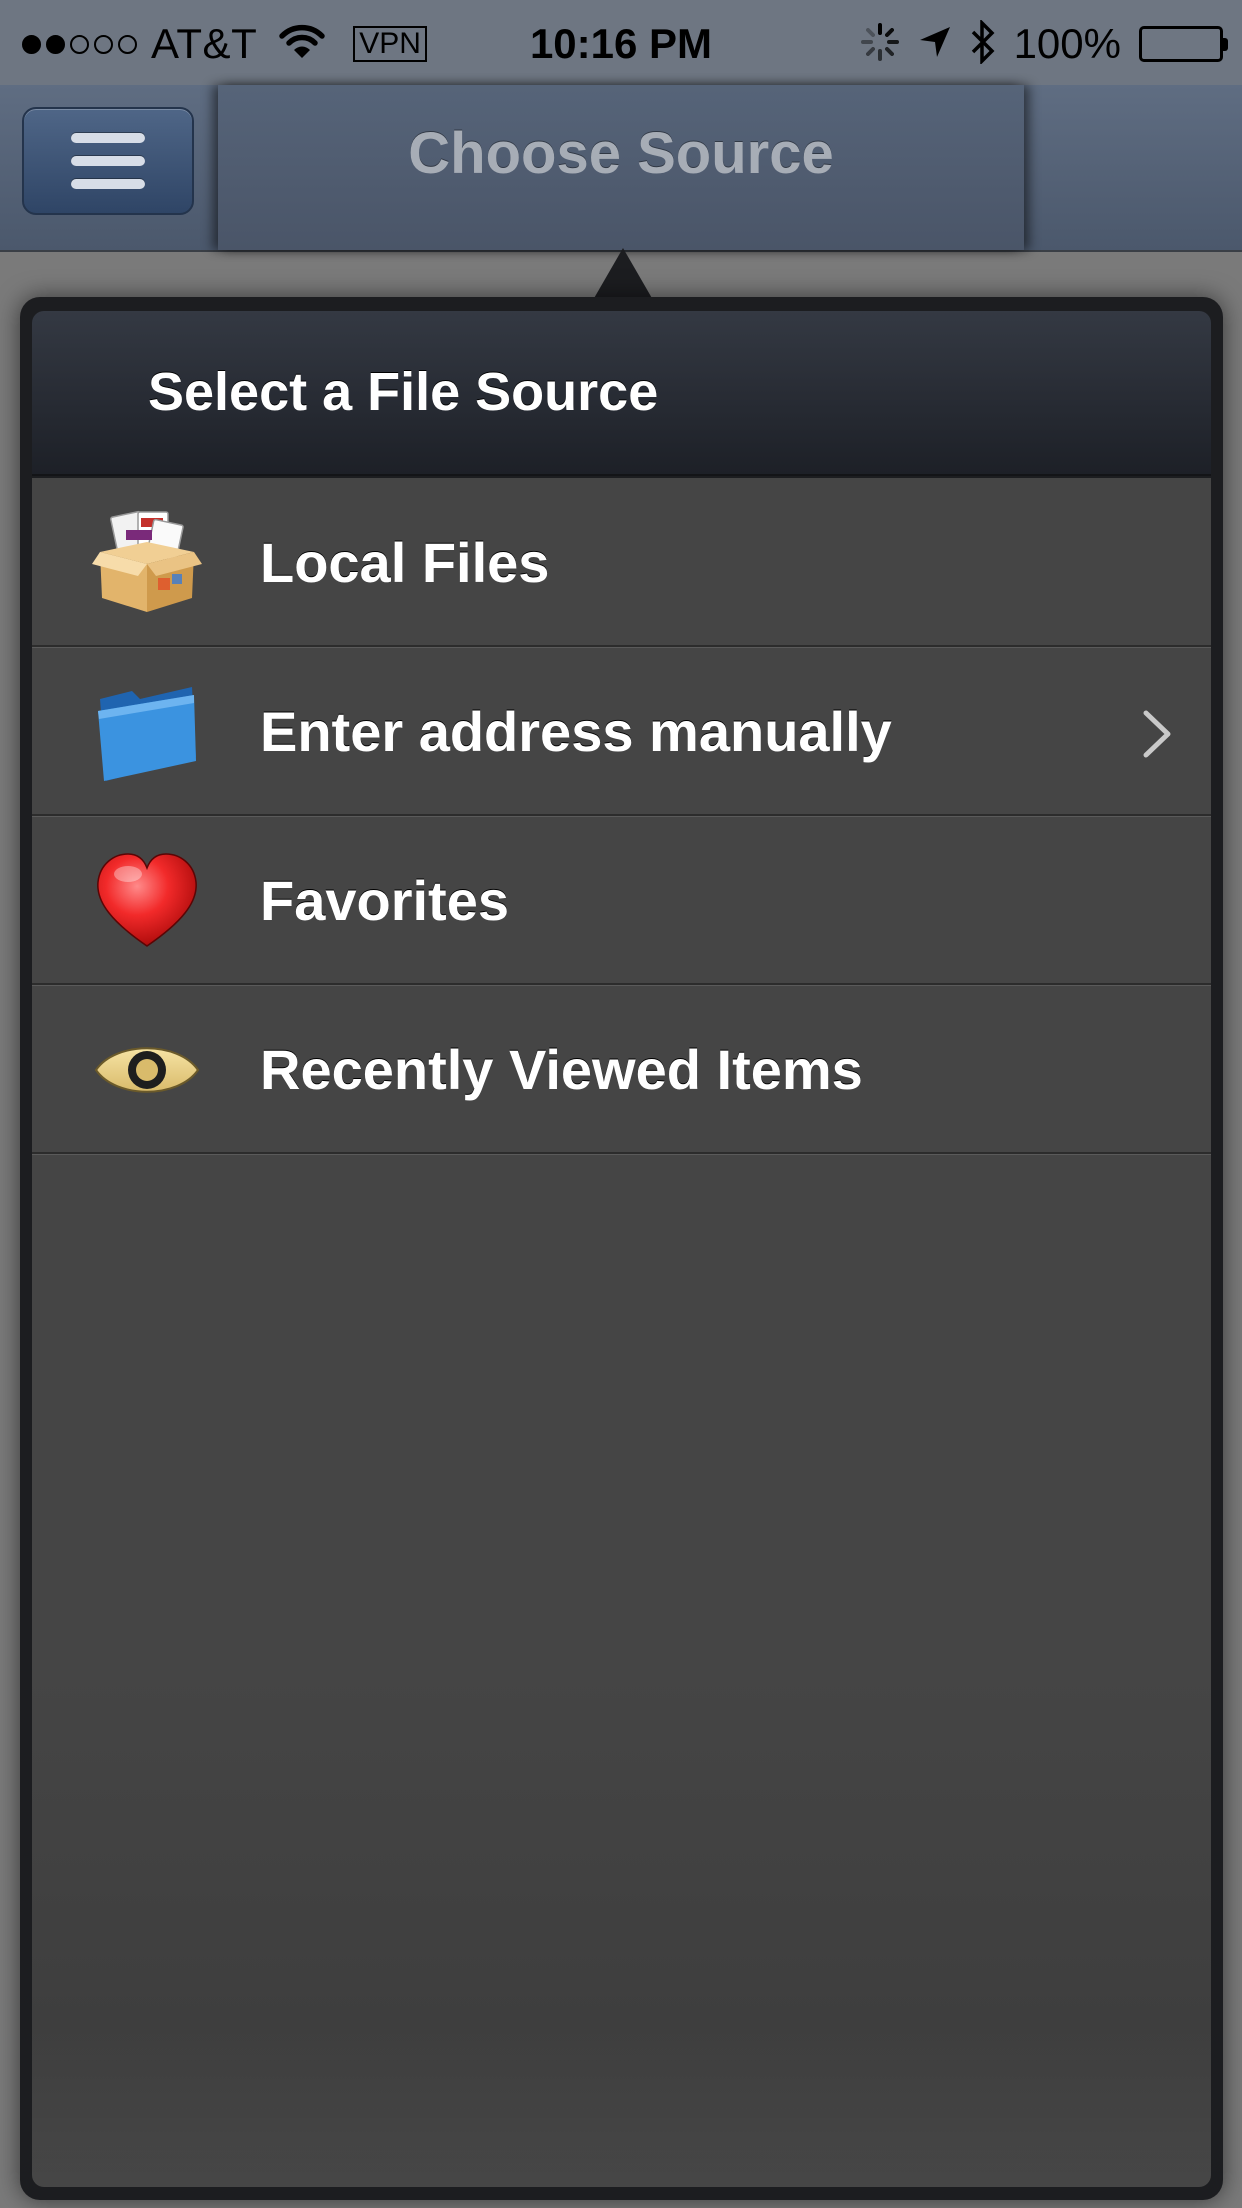 This screenshot has width=1242, height=2208. What do you see at coordinates (623, 274) in the screenshot?
I see `popover-arrow` at bounding box center [623, 274].